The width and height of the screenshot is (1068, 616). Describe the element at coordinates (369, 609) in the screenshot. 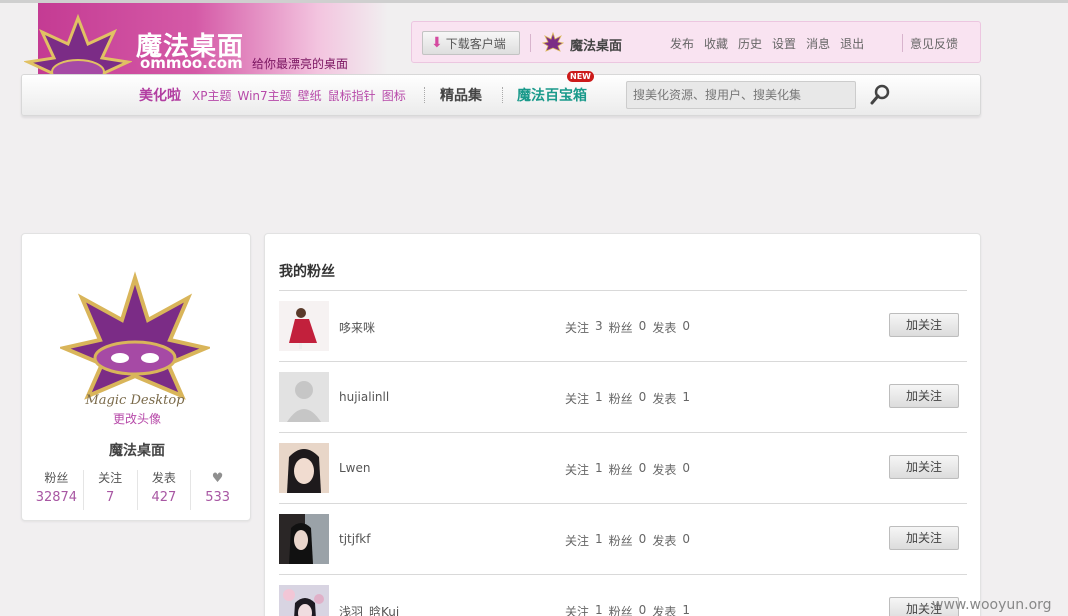

I see `fan-name: 浅羽_晗Kui` at that location.